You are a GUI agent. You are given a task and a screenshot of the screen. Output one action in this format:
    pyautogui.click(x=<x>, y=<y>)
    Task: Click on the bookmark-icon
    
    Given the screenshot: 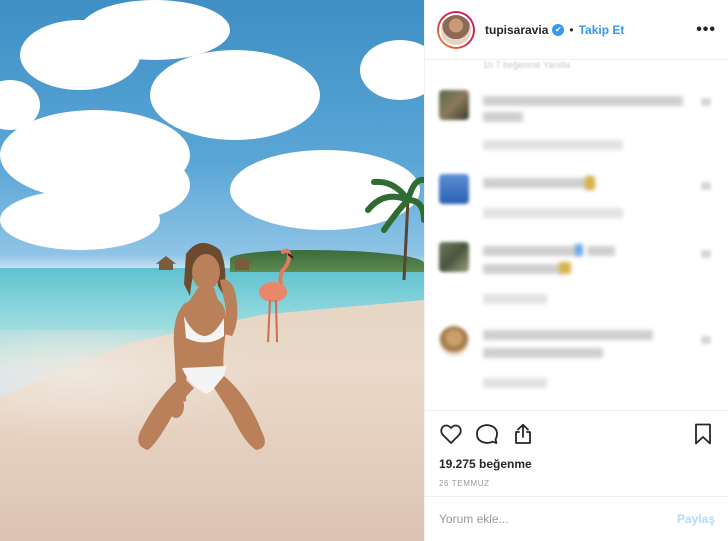 What is the action you would take?
    pyautogui.click(x=703, y=434)
    